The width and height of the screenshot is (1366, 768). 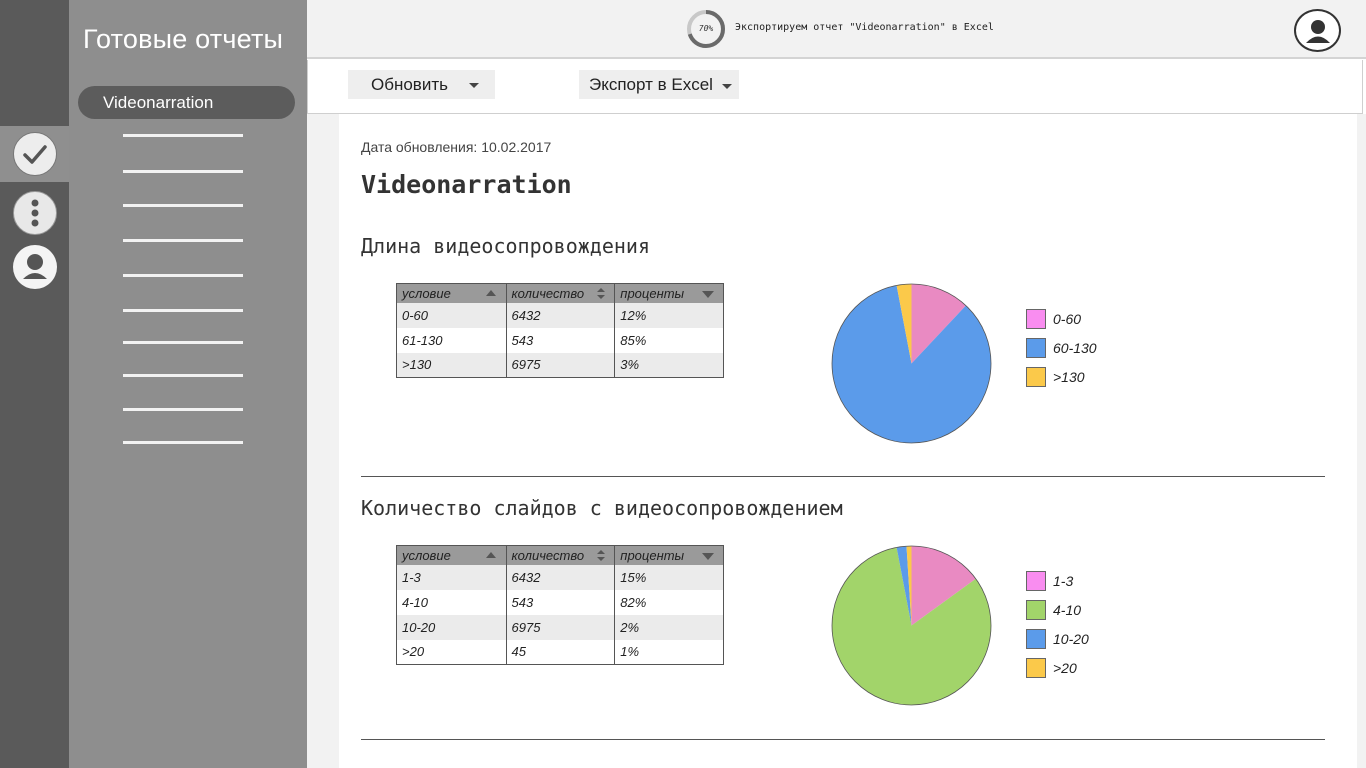 I want to click on update-date: Дата обновления: 10.02.2017, so click(x=456, y=147).